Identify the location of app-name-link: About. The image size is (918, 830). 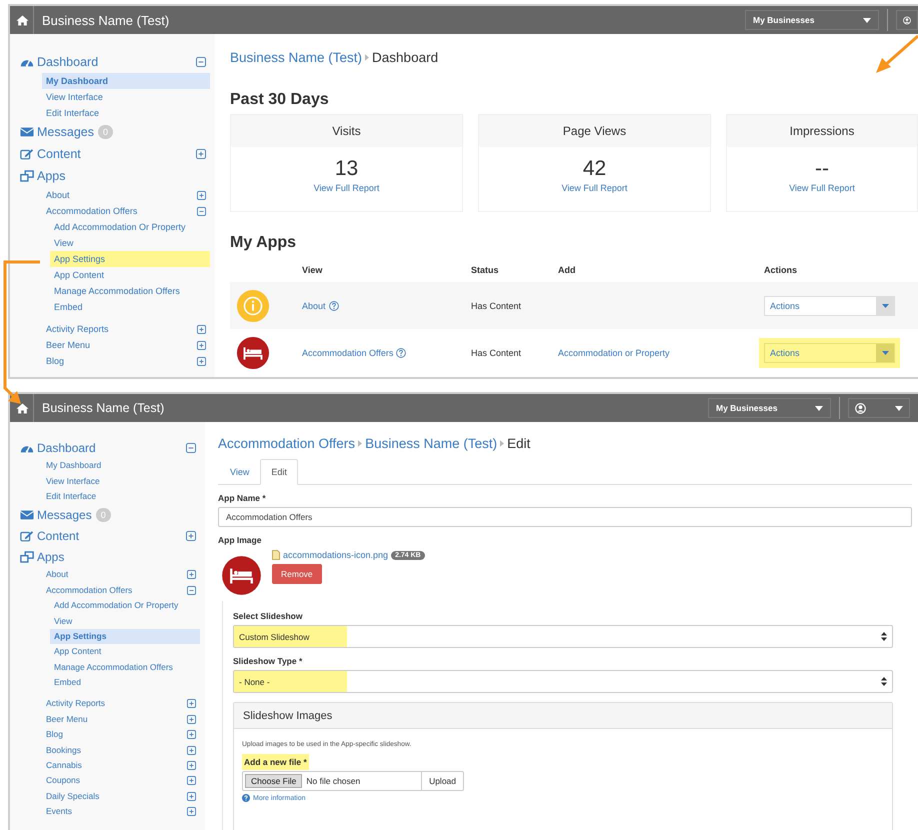
(314, 305).